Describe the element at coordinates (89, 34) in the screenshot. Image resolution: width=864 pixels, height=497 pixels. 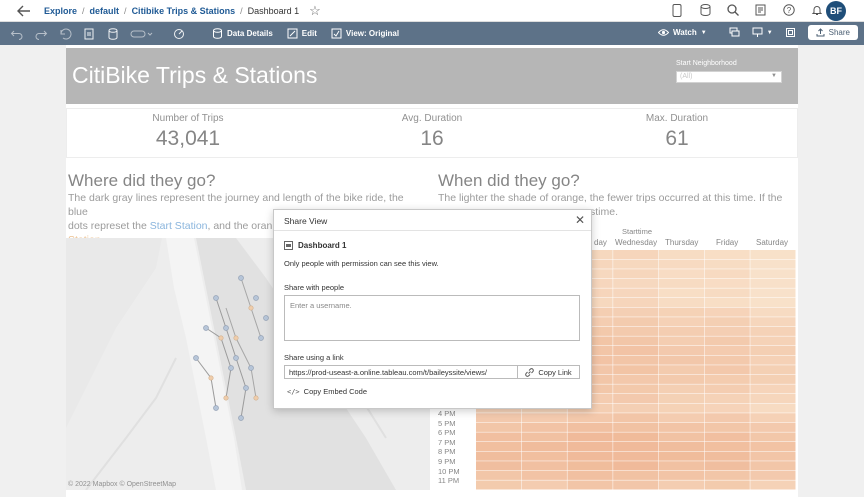
I see `refresh-icon` at that location.